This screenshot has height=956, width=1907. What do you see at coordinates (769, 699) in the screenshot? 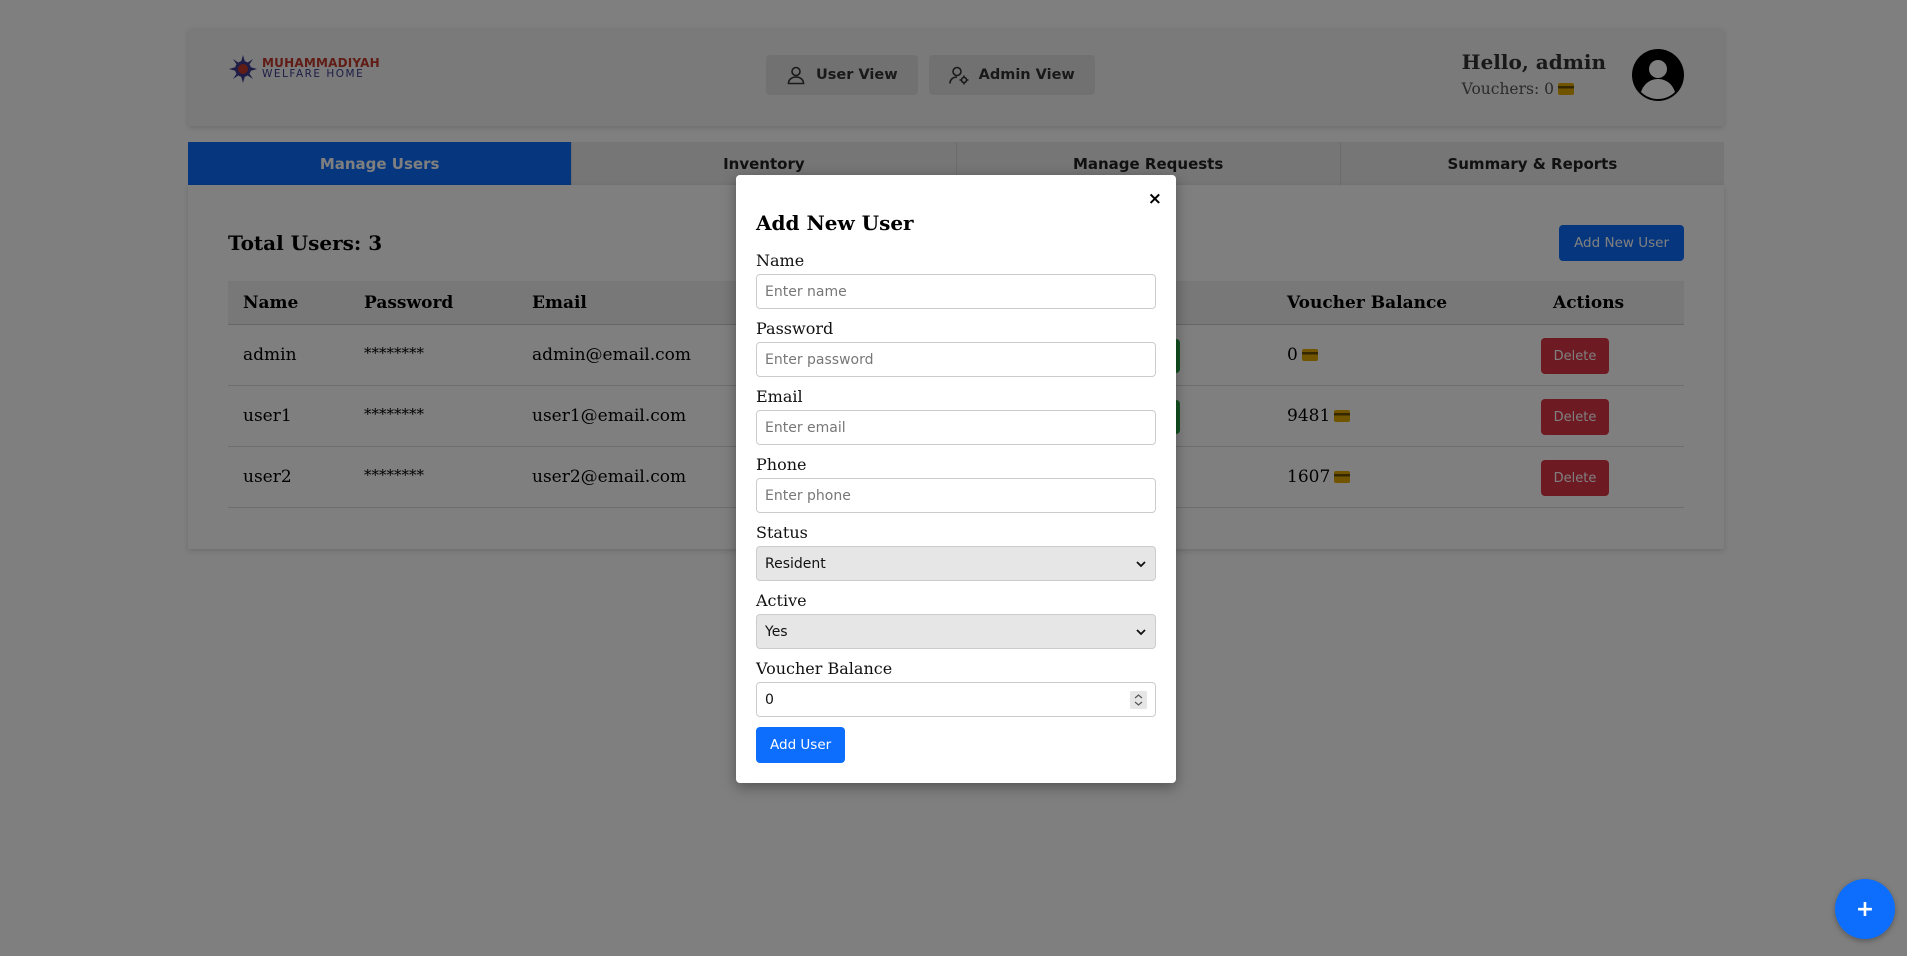
I see `voucher-balance-value: 0` at bounding box center [769, 699].